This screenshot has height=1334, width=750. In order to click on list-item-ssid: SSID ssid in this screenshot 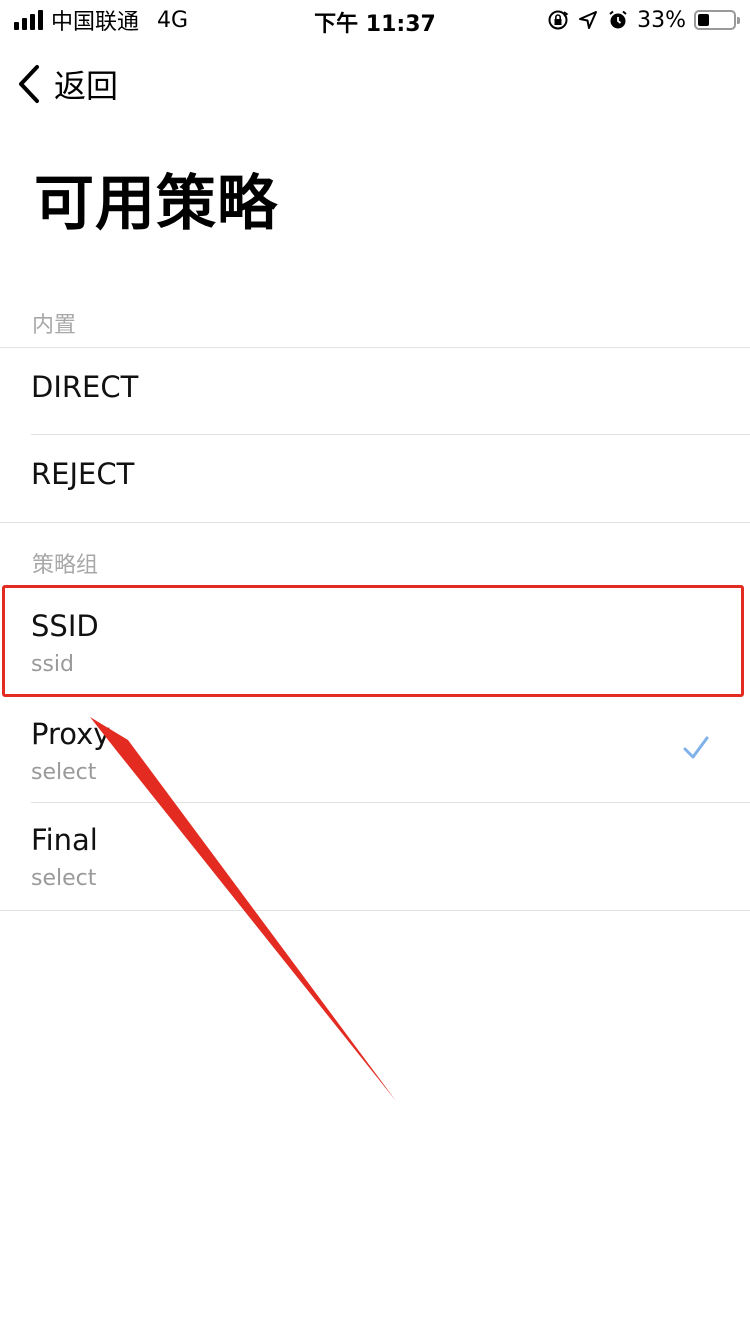, I will do `click(375, 642)`.